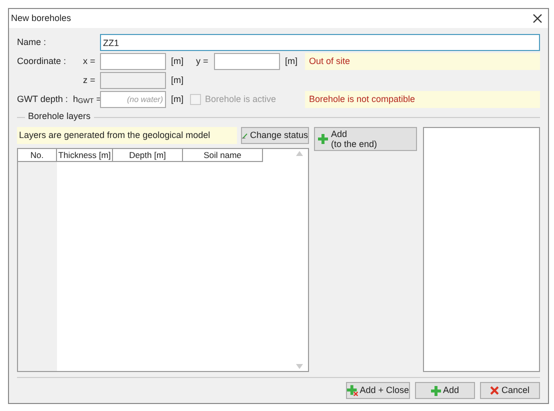 Image resolution: width=554 pixels, height=411 pixels. Describe the element at coordinates (32, 42) in the screenshot. I see `field-label: Name :` at that location.